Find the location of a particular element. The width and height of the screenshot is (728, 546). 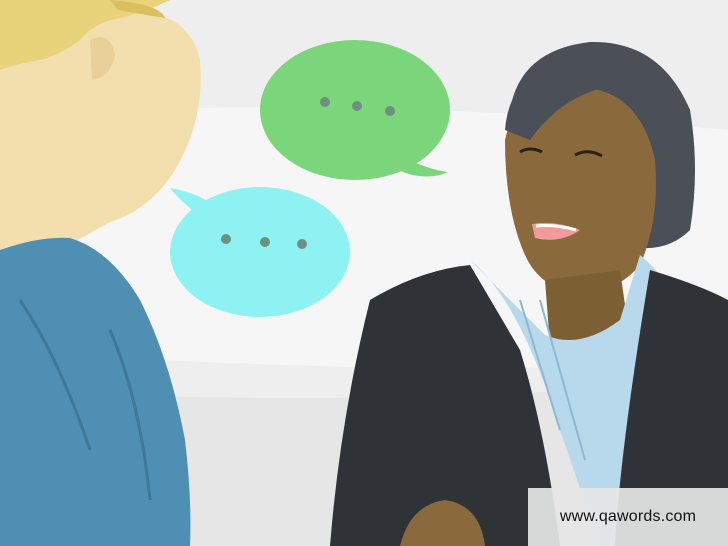

cyan-speech-bubble-icon is located at coordinates (260, 252).